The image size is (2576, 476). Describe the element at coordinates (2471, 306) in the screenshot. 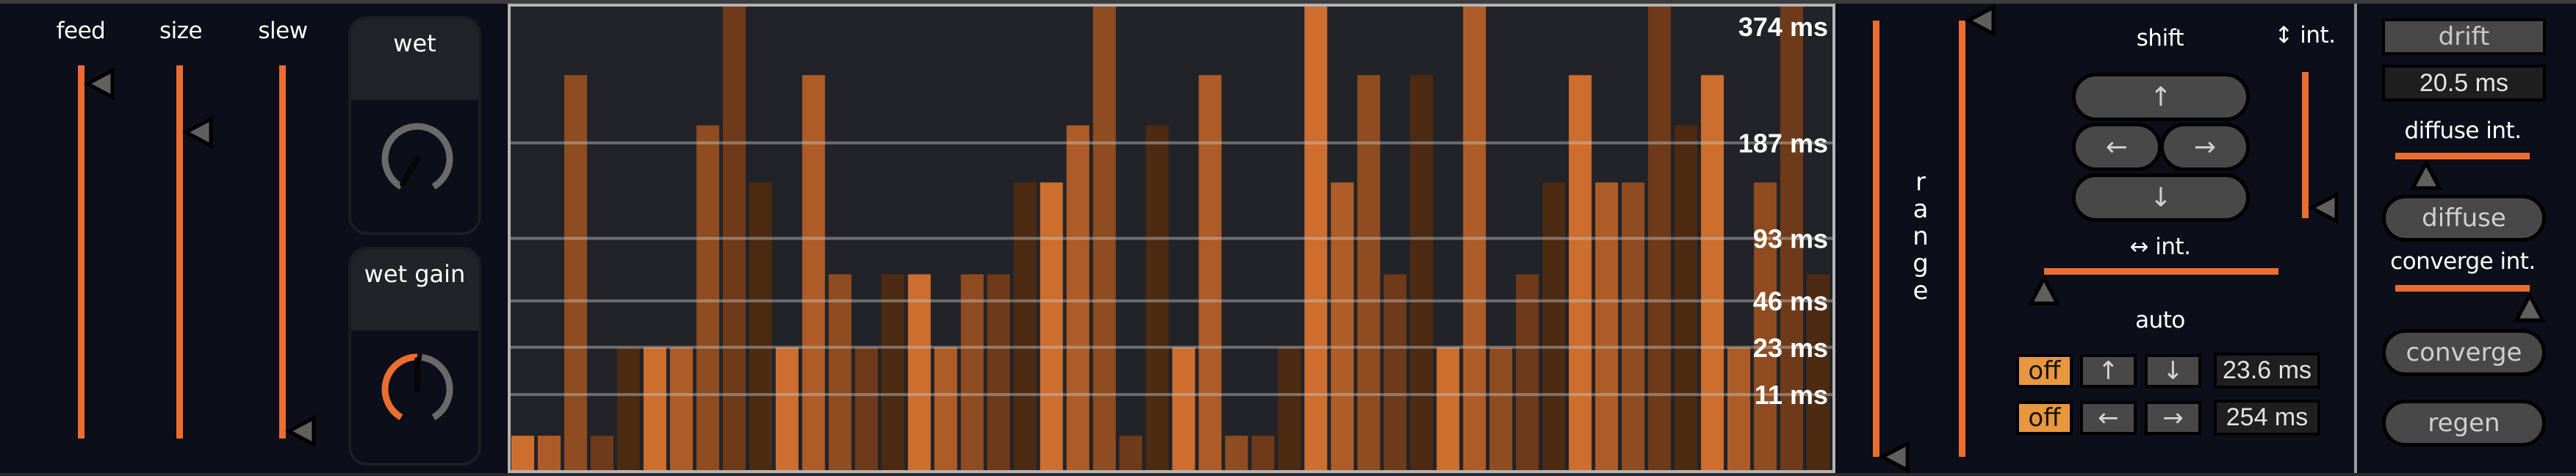

I see `converge-int-slider` at that location.